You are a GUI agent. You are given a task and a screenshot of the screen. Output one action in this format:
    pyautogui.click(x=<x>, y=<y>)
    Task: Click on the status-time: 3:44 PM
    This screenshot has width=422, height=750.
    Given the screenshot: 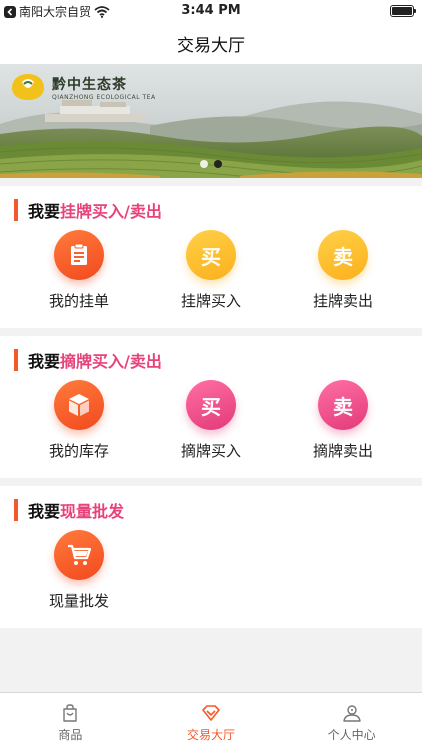 What is the action you would take?
    pyautogui.click(x=211, y=10)
    